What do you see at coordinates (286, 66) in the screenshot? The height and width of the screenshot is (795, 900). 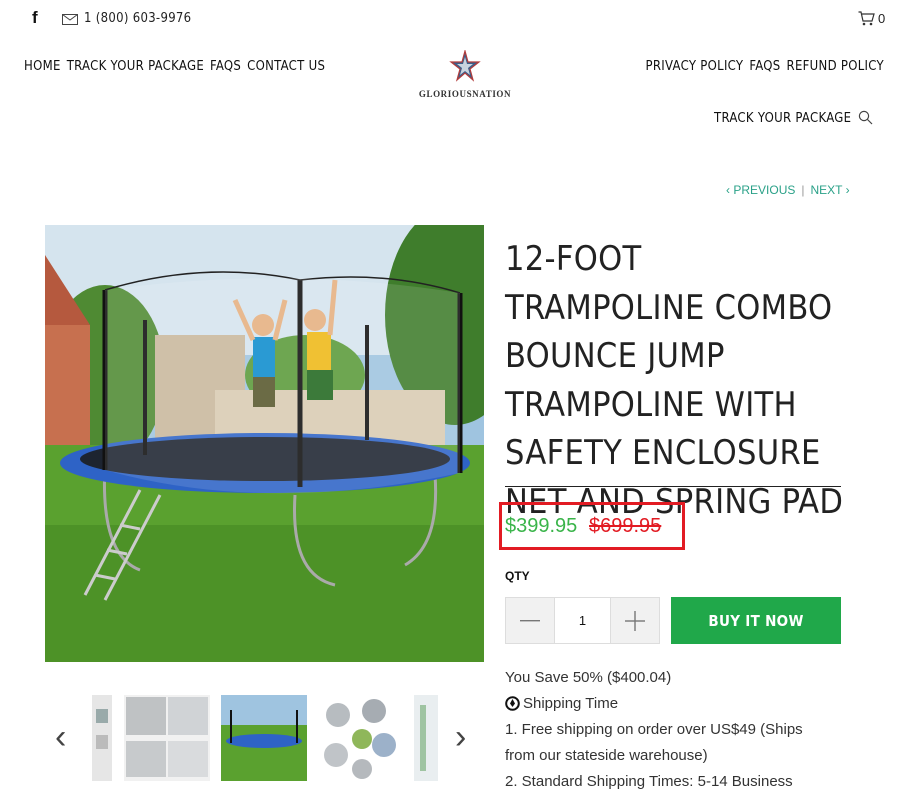 I see `nav-contact-us: CONTACT US` at bounding box center [286, 66].